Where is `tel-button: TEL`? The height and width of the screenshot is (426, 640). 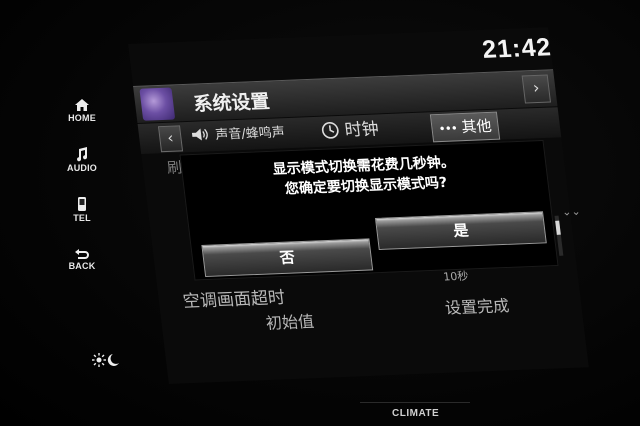
tel-button: TEL is located at coordinates (82, 209).